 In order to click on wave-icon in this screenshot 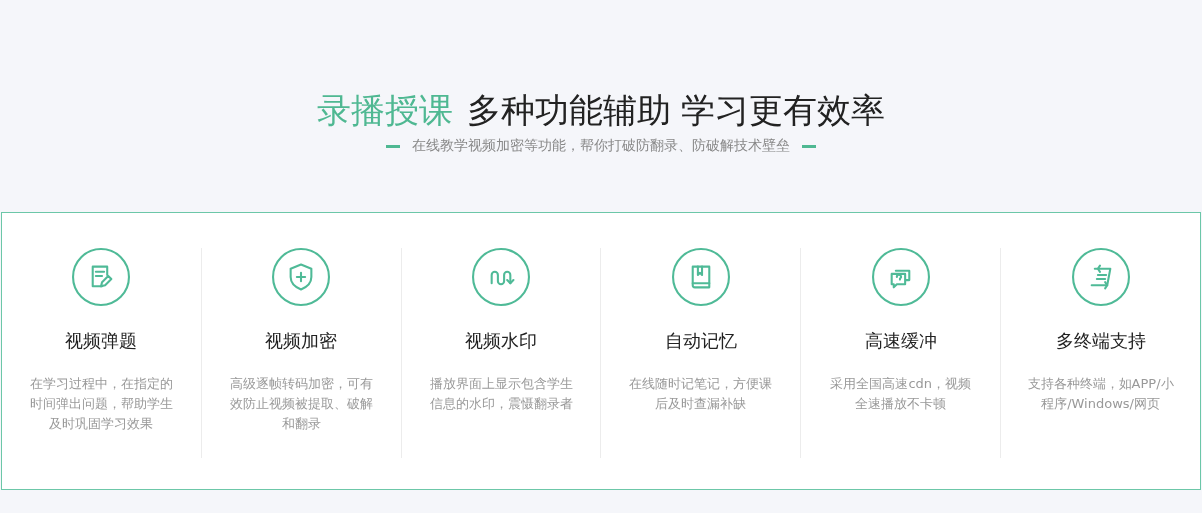, I will do `click(501, 277)`.